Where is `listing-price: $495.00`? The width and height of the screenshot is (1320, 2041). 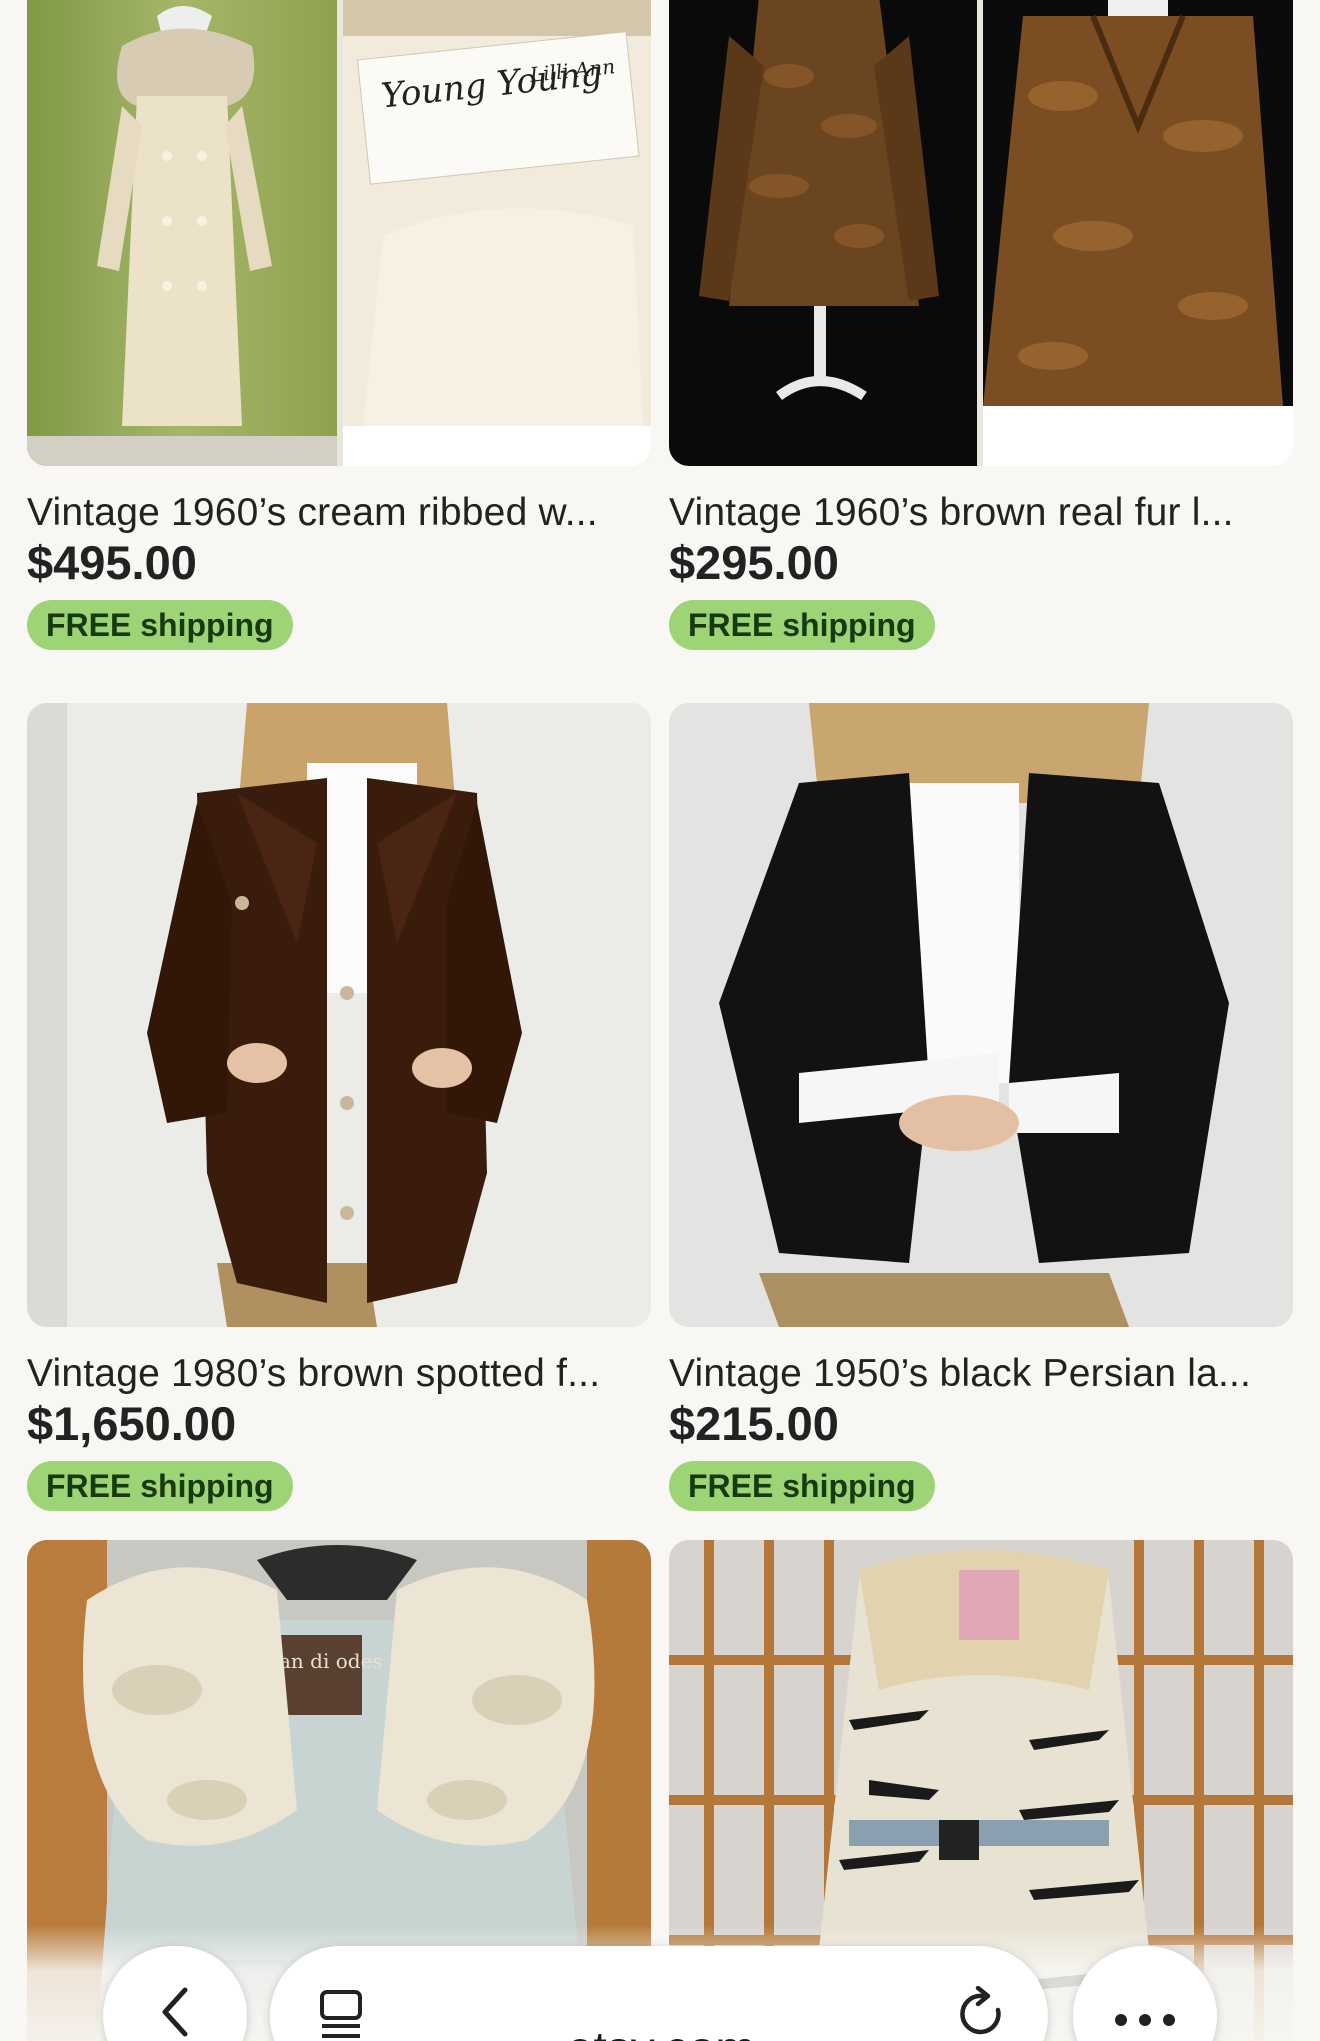
listing-price: $495.00 is located at coordinates (112, 562).